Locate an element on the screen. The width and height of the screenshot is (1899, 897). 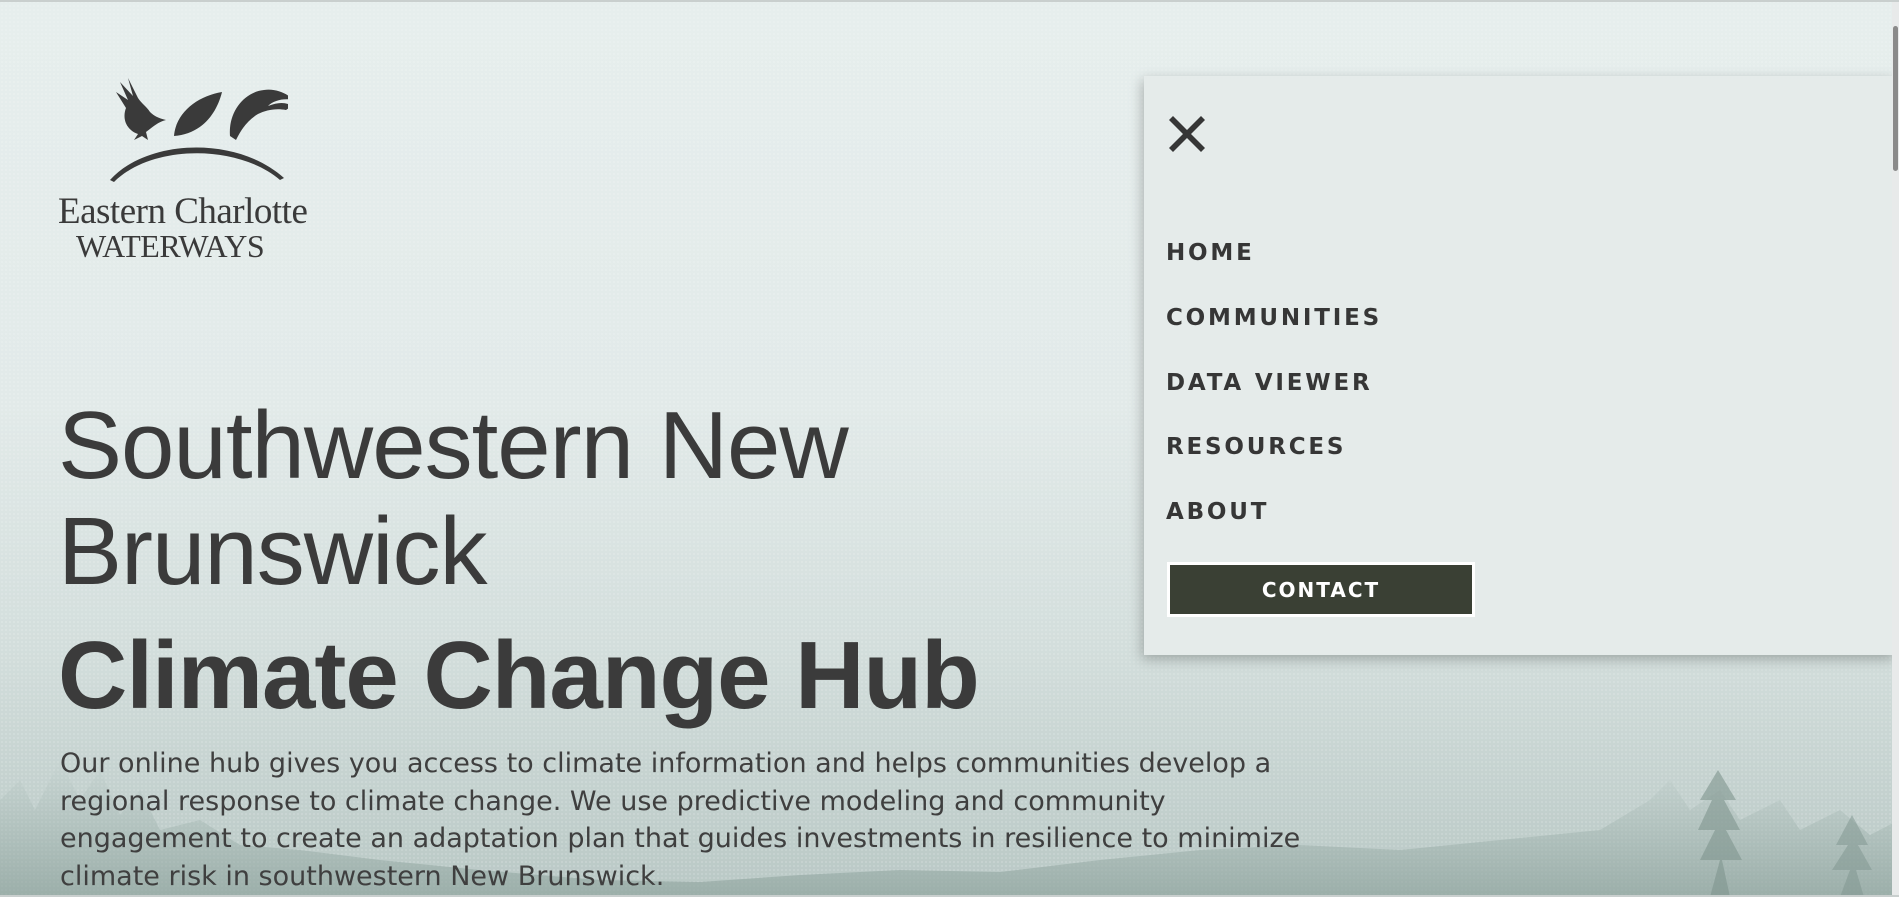
nav-item-communities: COMMUNITIES is located at coordinates (1274, 318).